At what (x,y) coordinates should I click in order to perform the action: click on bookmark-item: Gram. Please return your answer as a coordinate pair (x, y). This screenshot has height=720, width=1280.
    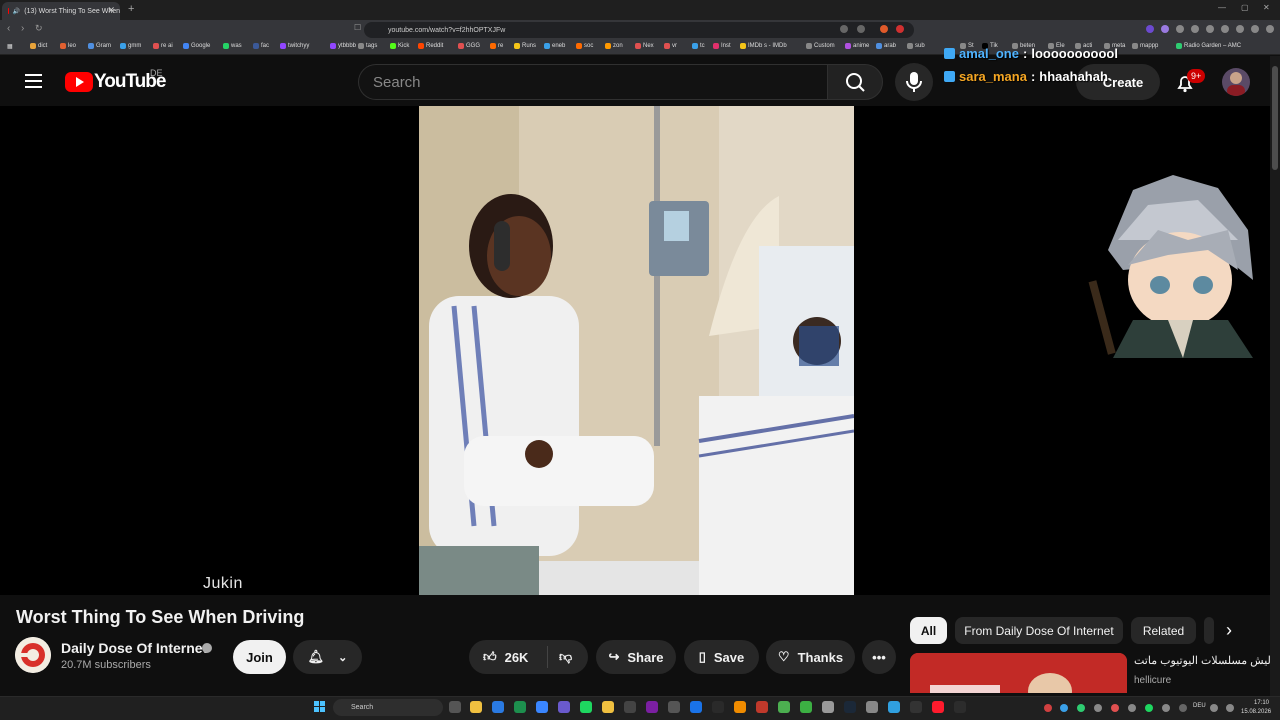
    Looking at the image, I should click on (99, 46).